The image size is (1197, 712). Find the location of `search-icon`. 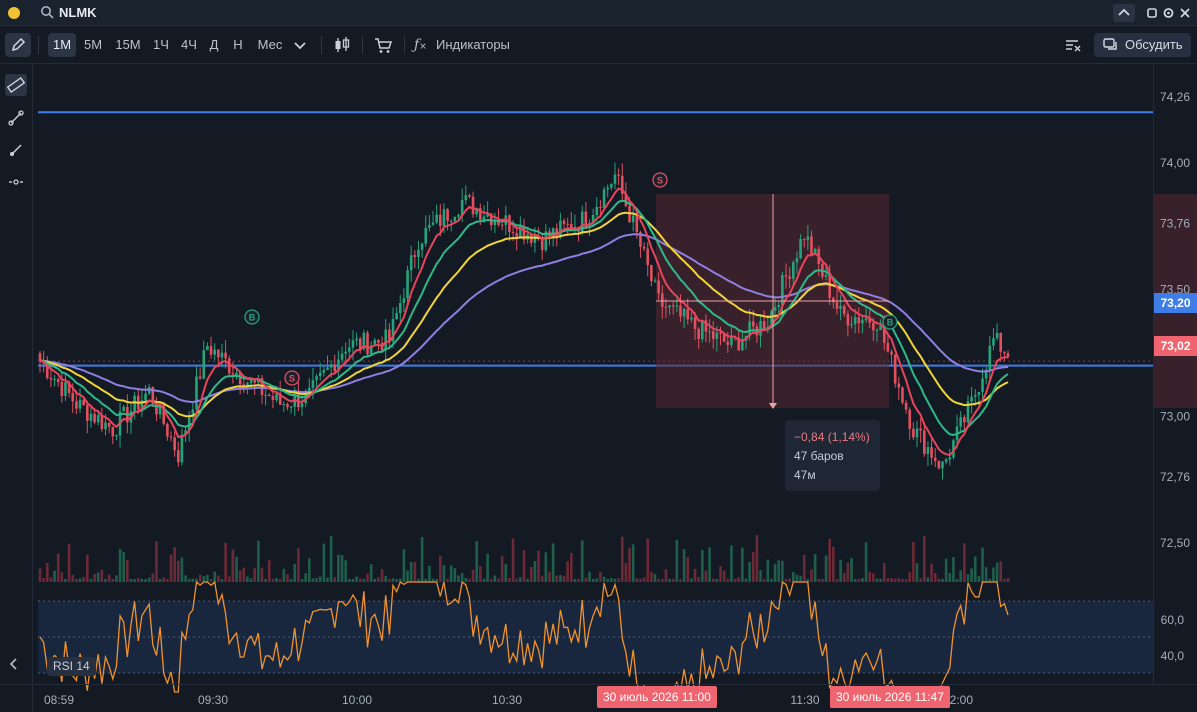

search-icon is located at coordinates (47, 12).